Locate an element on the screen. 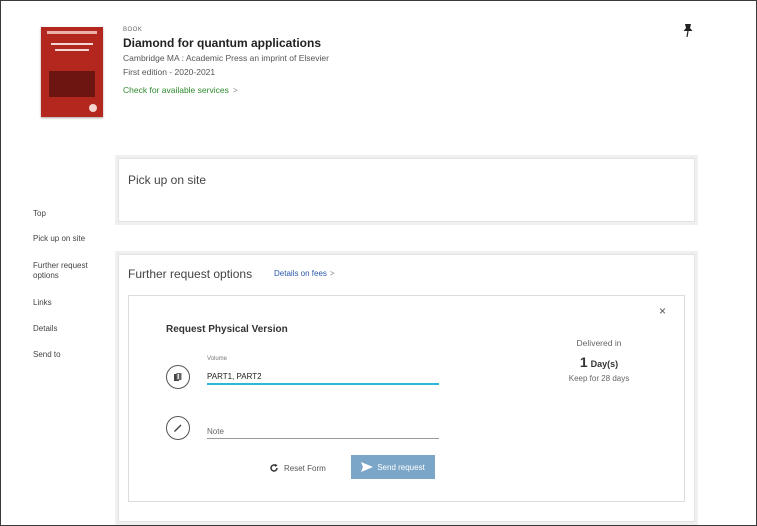  form-title: Request Physical Version is located at coordinates (227, 329).